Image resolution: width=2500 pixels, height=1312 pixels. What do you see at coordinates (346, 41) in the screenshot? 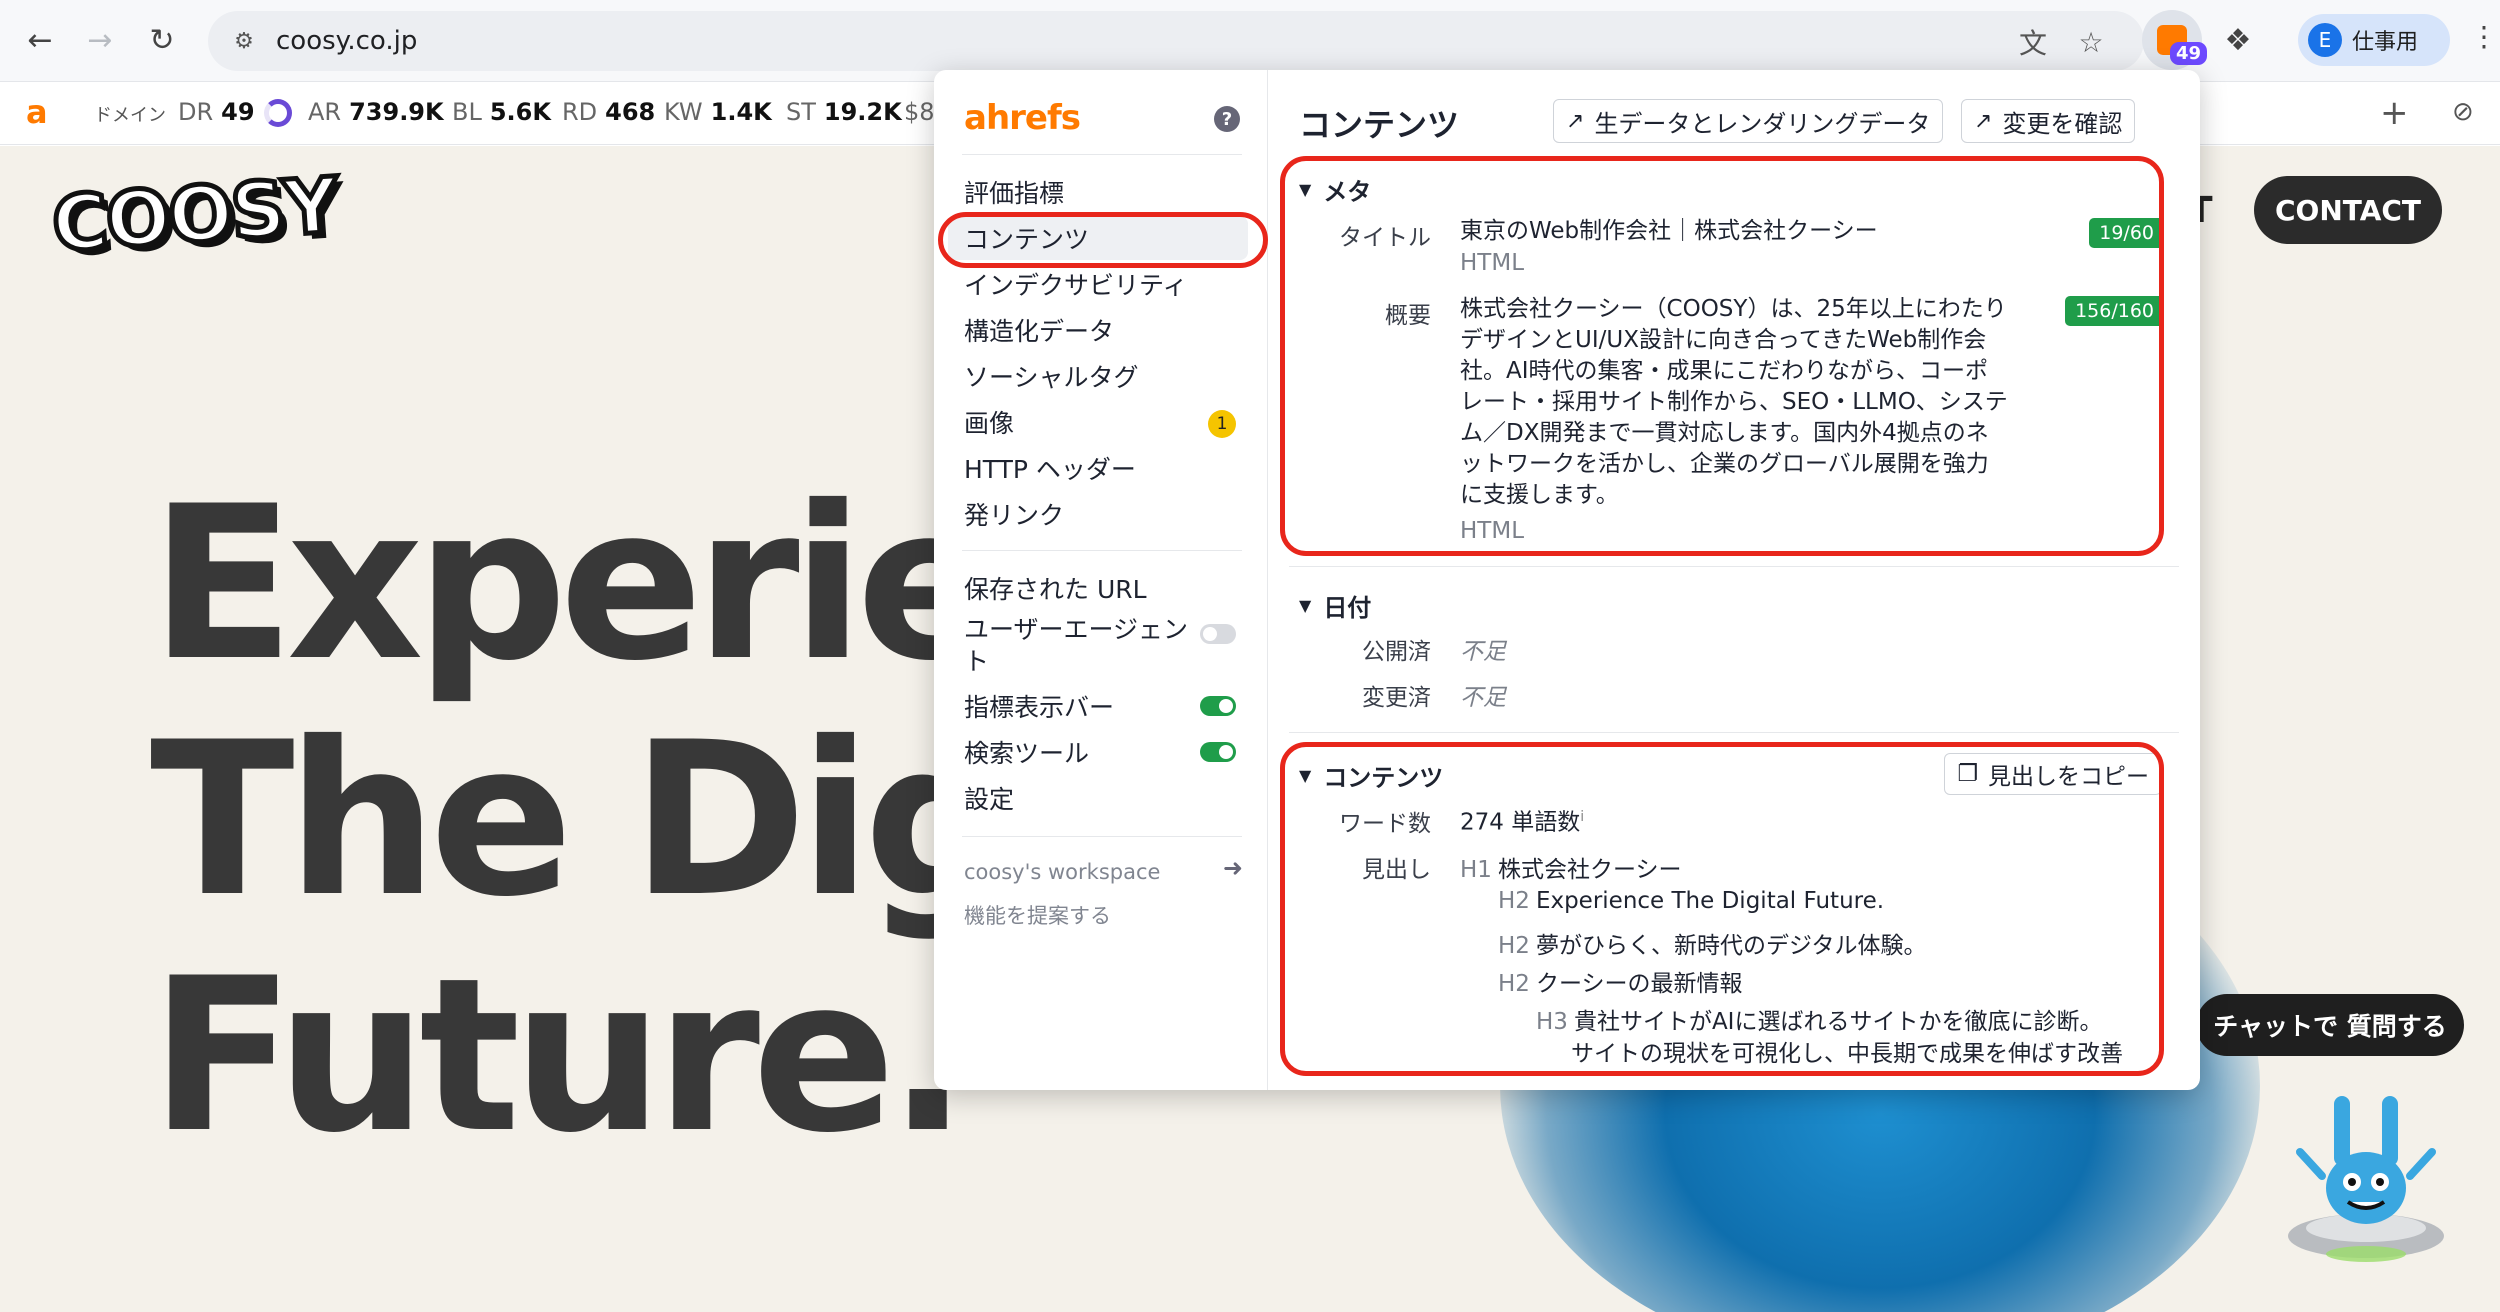
I see `url-text: coosy.co.jp` at bounding box center [346, 41].